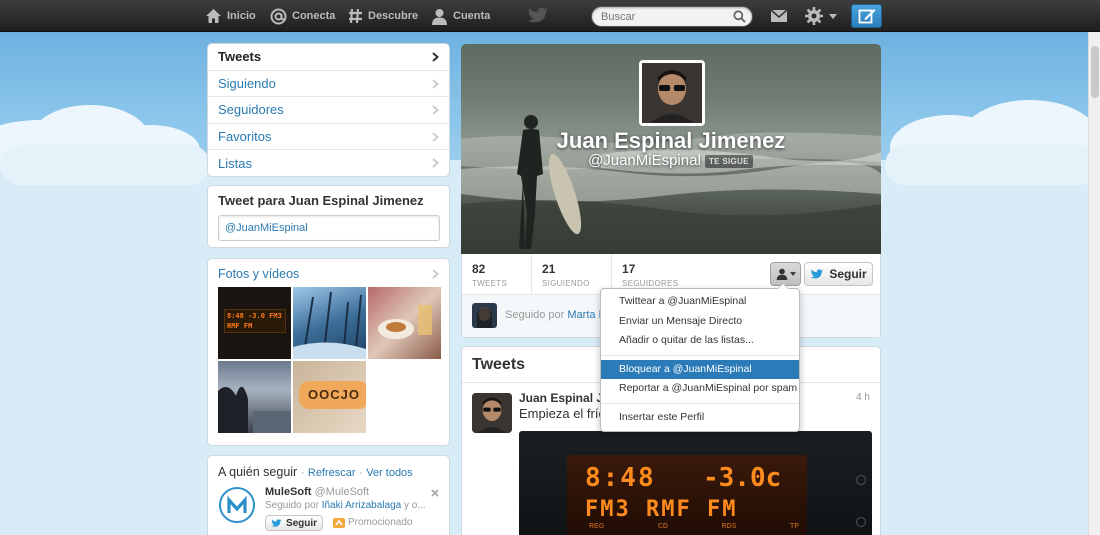 This screenshot has height=535, width=1100. What do you see at coordinates (694, 526) in the screenshot?
I see `radio-indicators: REG CD RDS TP` at bounding box center [694, 526].